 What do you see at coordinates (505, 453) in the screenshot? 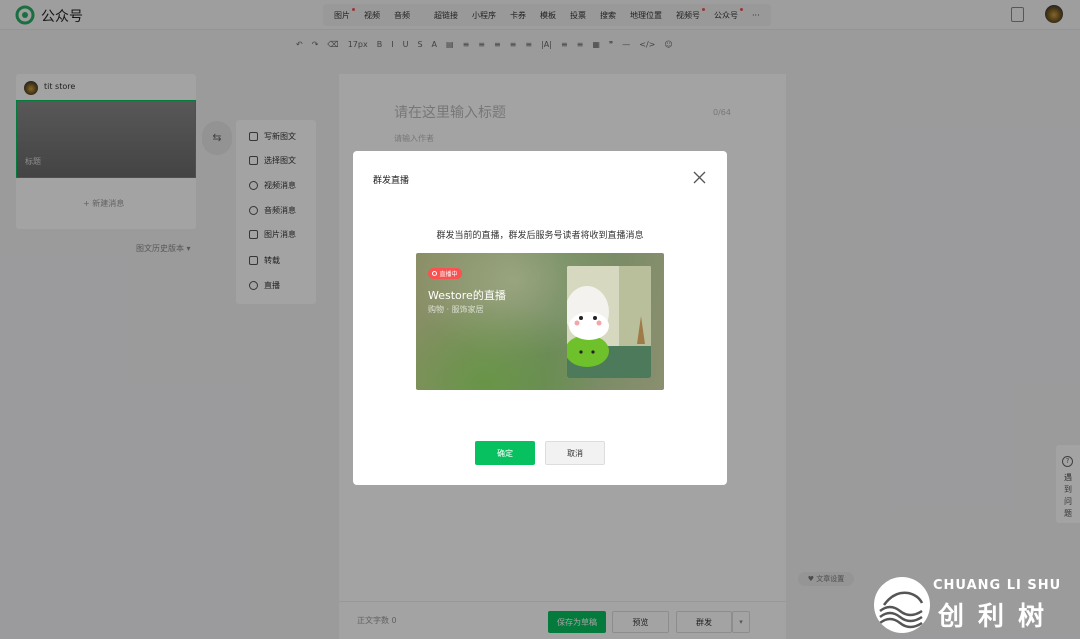
I see `confirm-button: 确定` at bounding box center [505, 453].